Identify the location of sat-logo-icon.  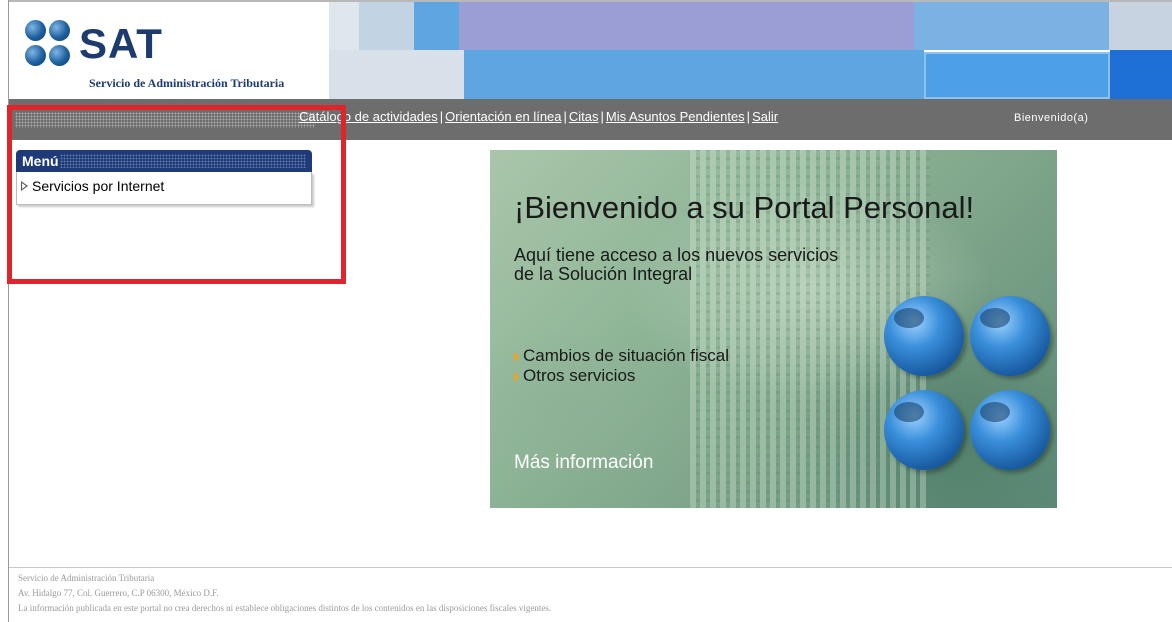
(48, 44).